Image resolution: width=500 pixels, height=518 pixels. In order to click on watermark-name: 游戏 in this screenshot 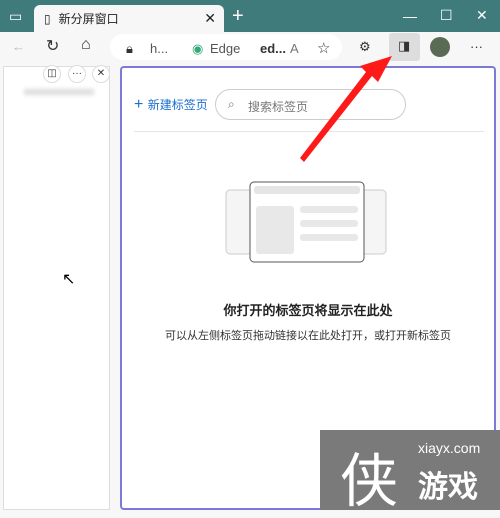, I will do `click(448, 487)`.